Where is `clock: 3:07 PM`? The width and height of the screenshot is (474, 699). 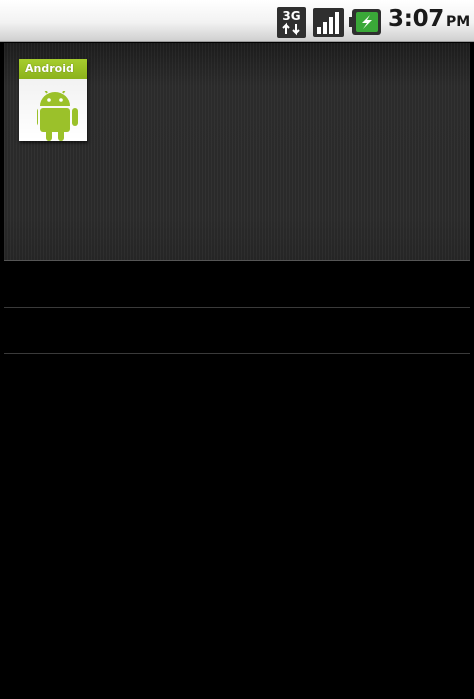 clock: 3:07 PM is located at coordinates (429, 22).